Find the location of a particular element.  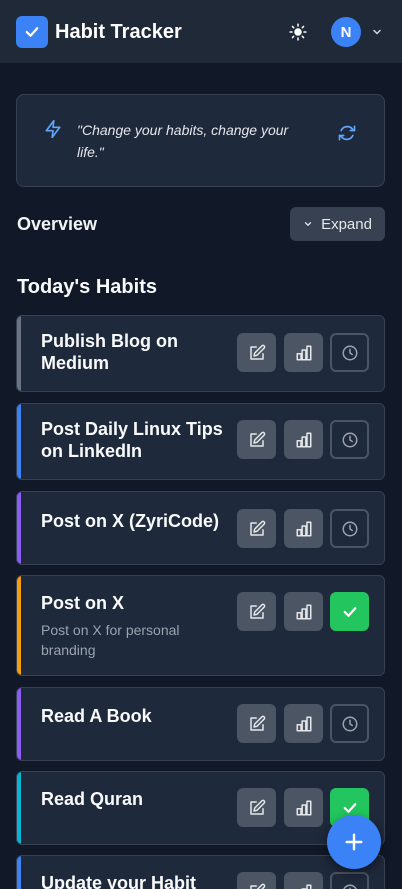

habit-card: Post Daily Linux Tips on LinkedIn is located at coordinates (200, 441).